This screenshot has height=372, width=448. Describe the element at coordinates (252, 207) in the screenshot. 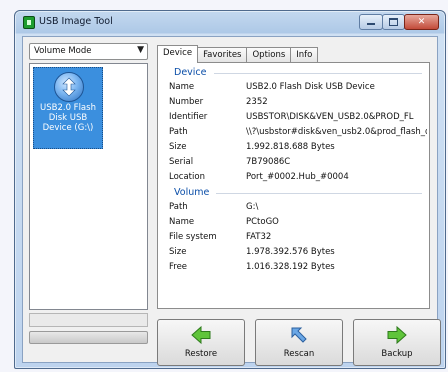

I see `row-value: G:\` at that location.